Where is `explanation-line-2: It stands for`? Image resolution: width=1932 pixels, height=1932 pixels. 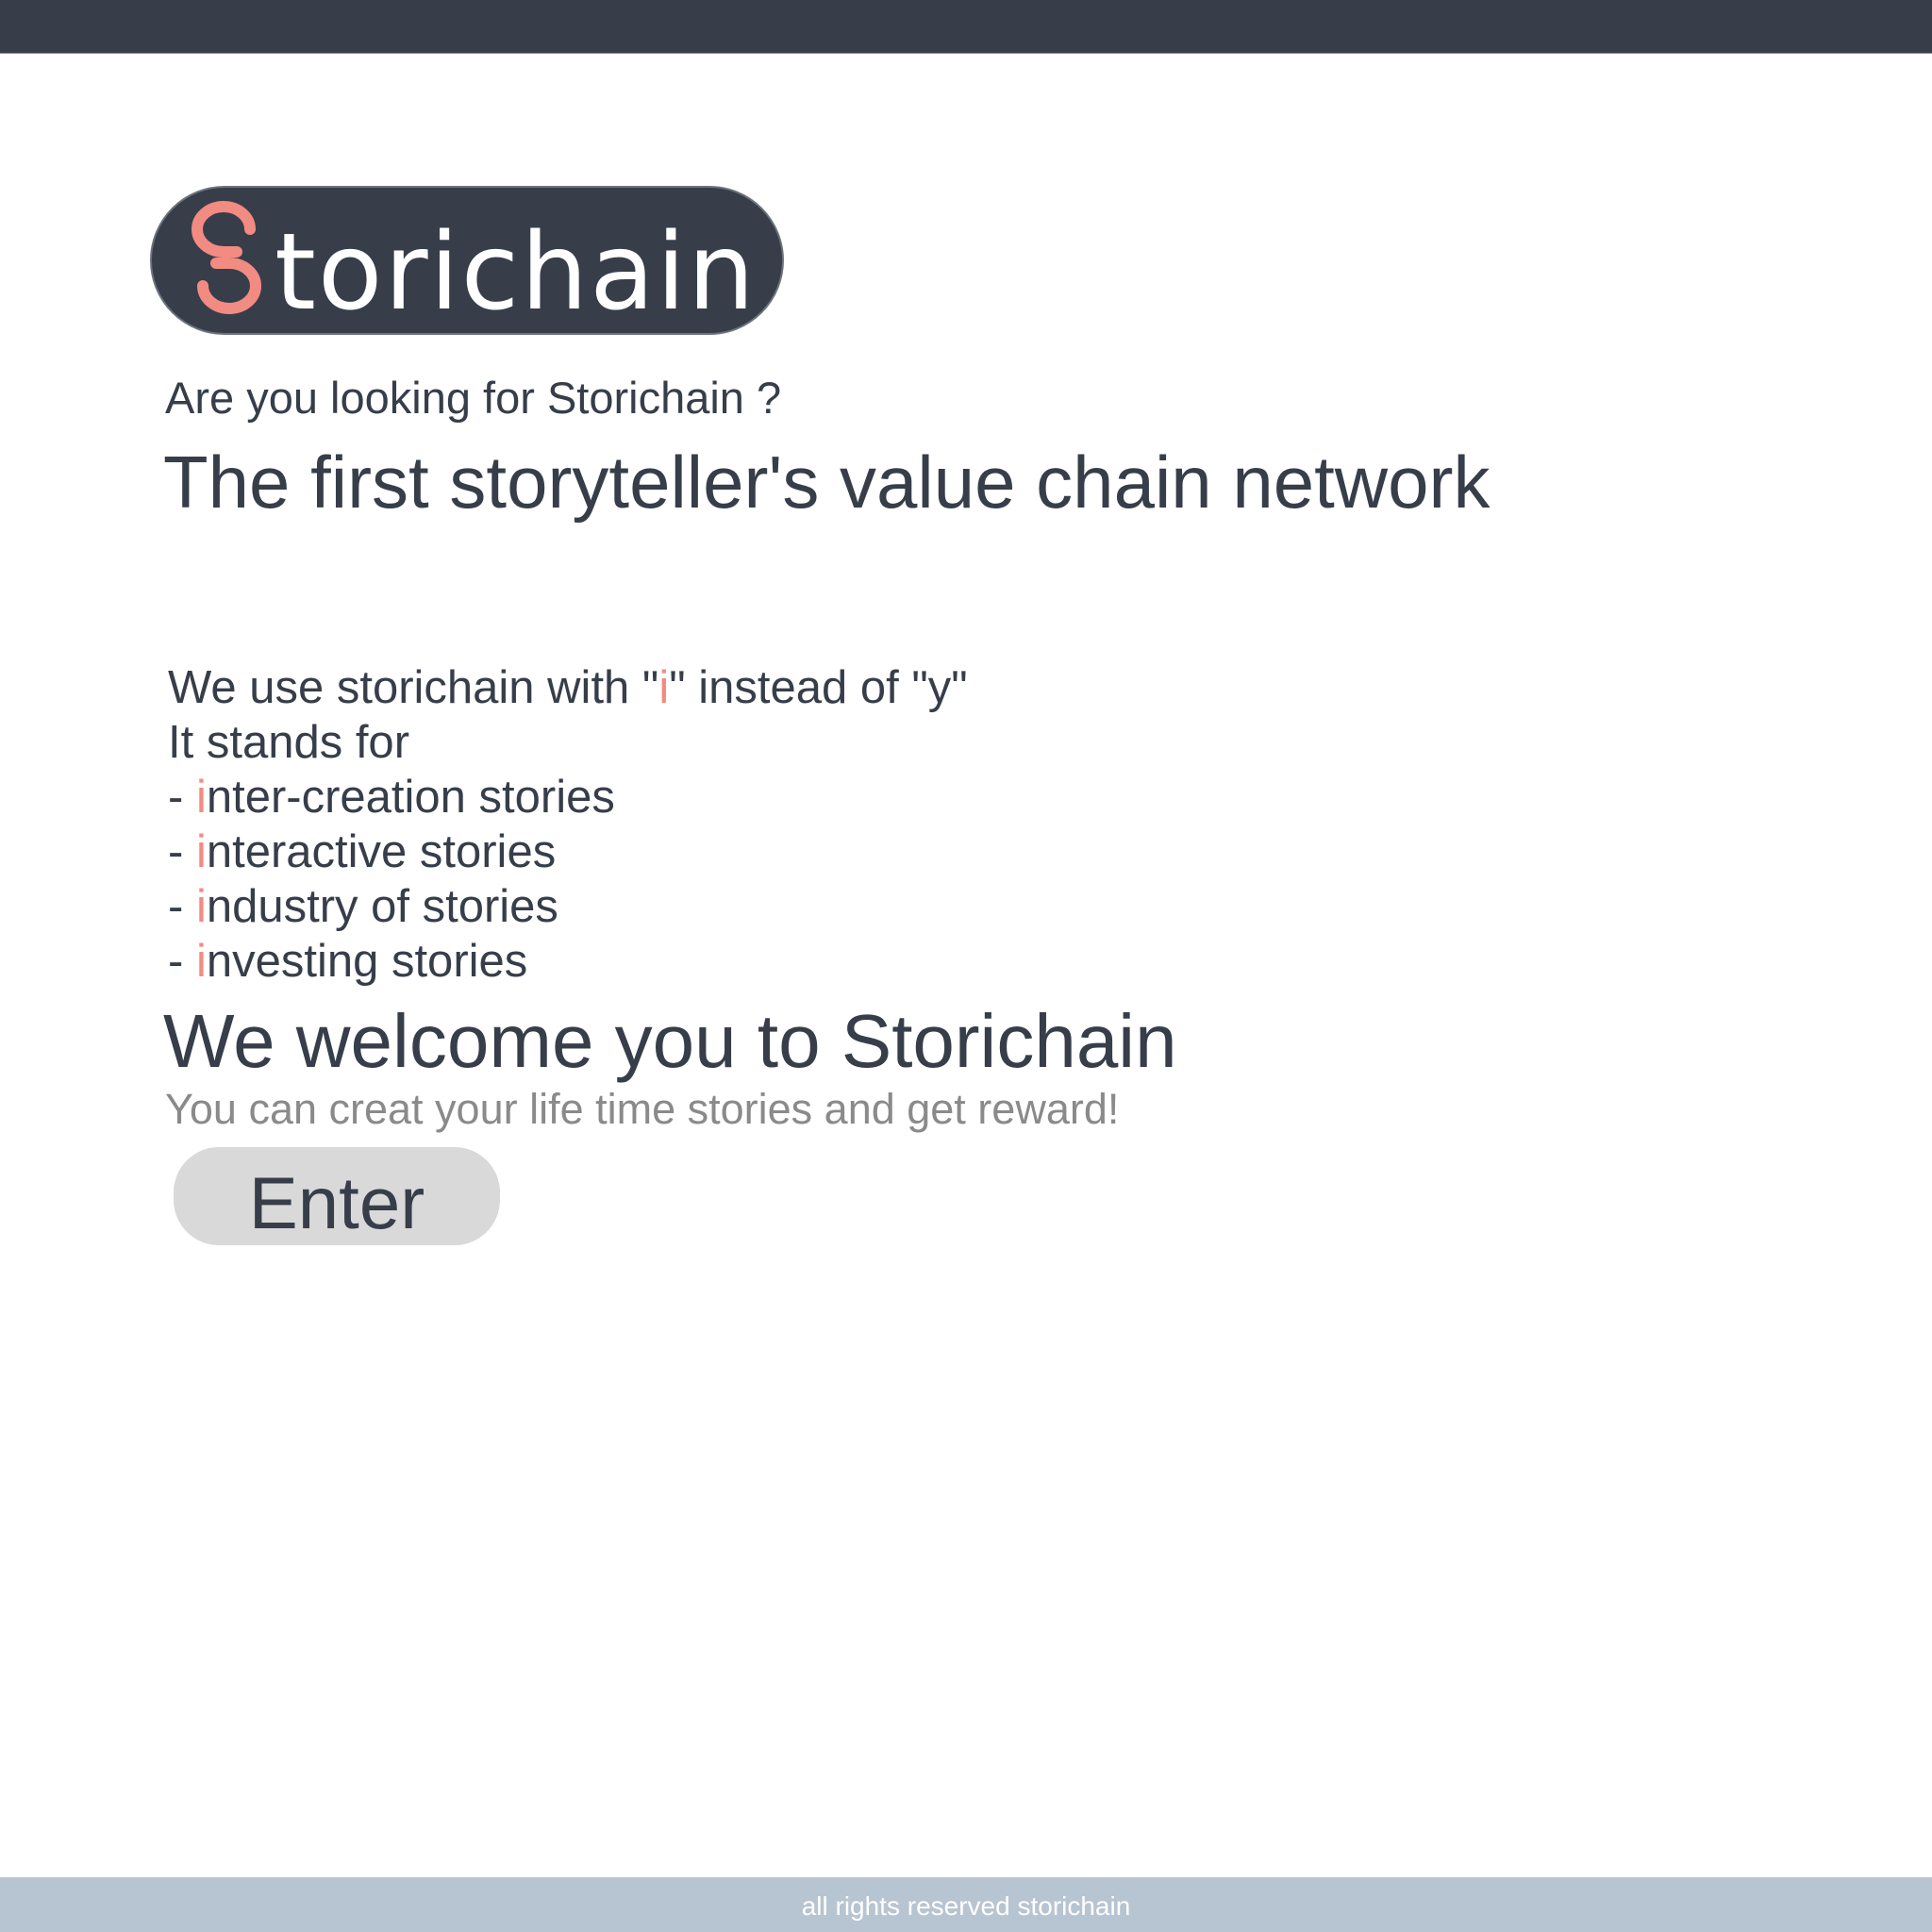 explanation-line-2: It stands for is located at coordinates (289, 742).